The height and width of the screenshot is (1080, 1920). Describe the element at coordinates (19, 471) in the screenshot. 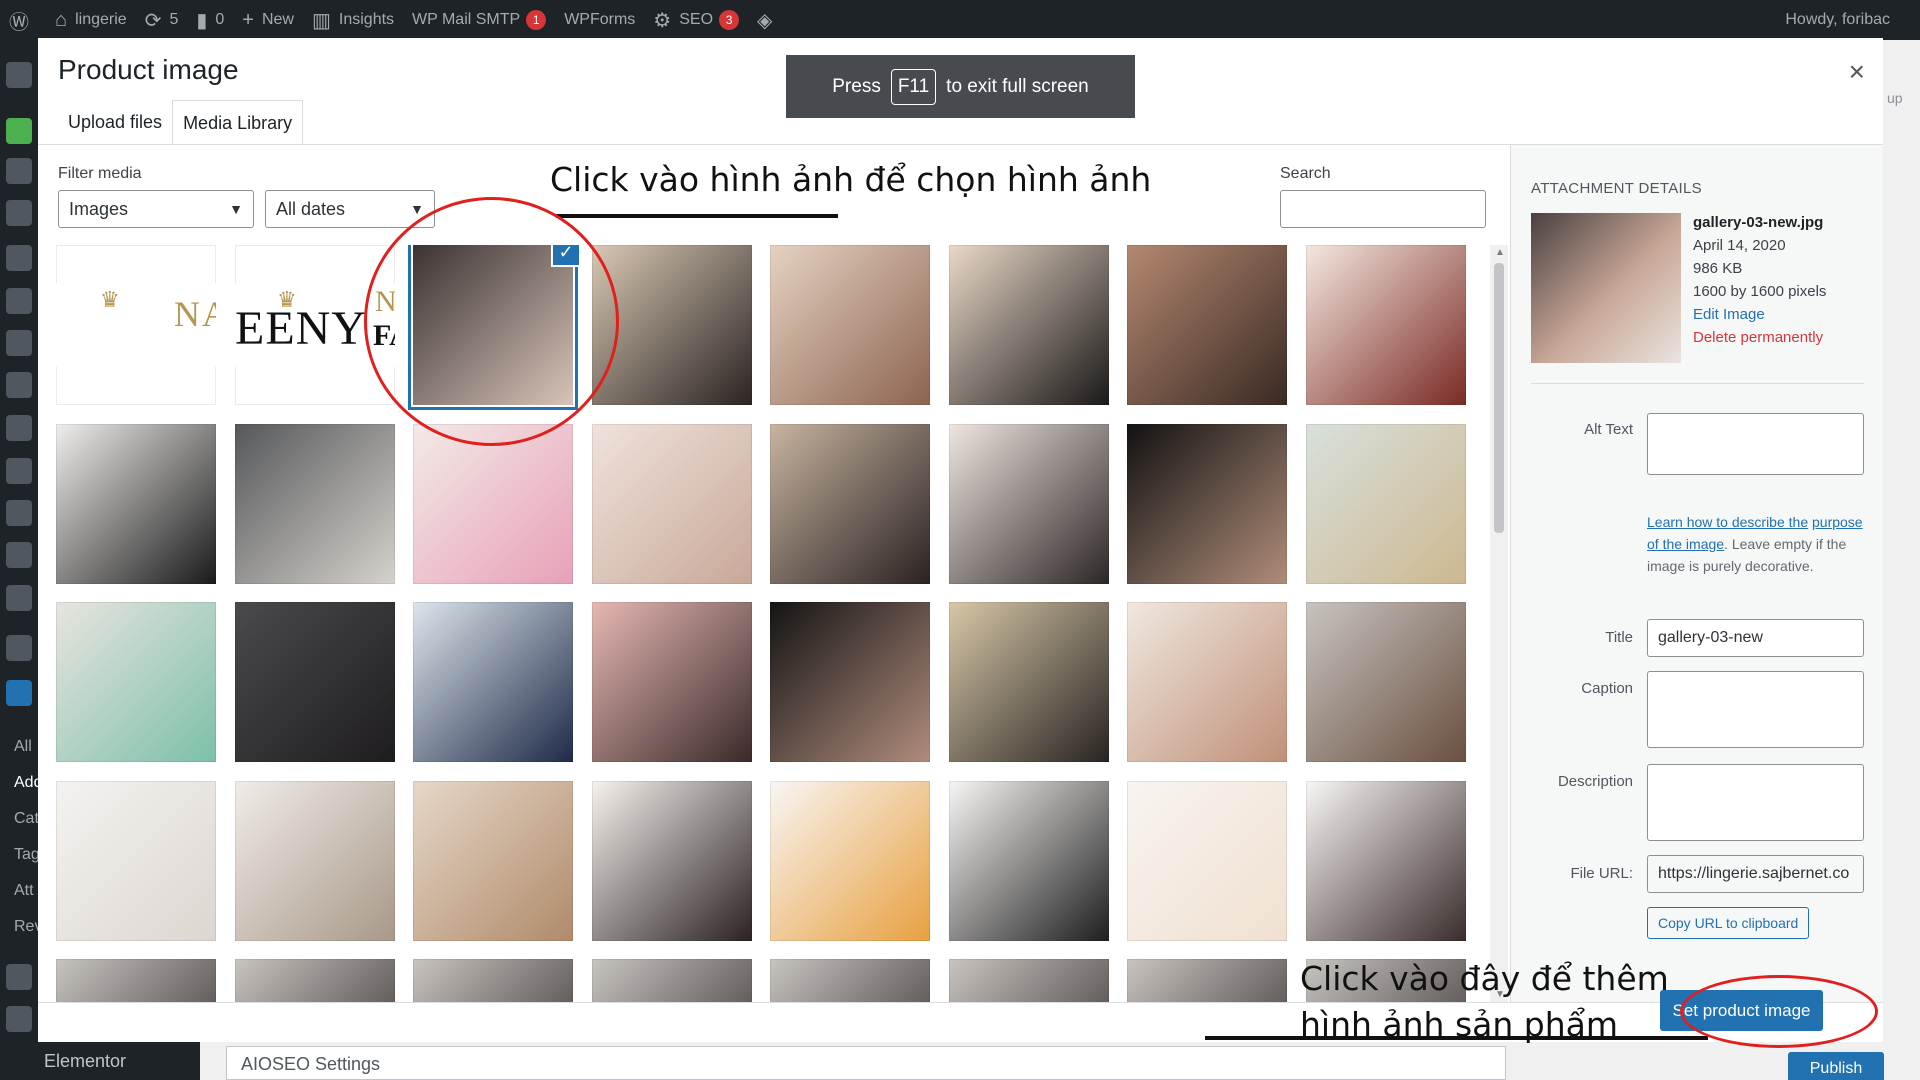

I see `document-icon` at that location.